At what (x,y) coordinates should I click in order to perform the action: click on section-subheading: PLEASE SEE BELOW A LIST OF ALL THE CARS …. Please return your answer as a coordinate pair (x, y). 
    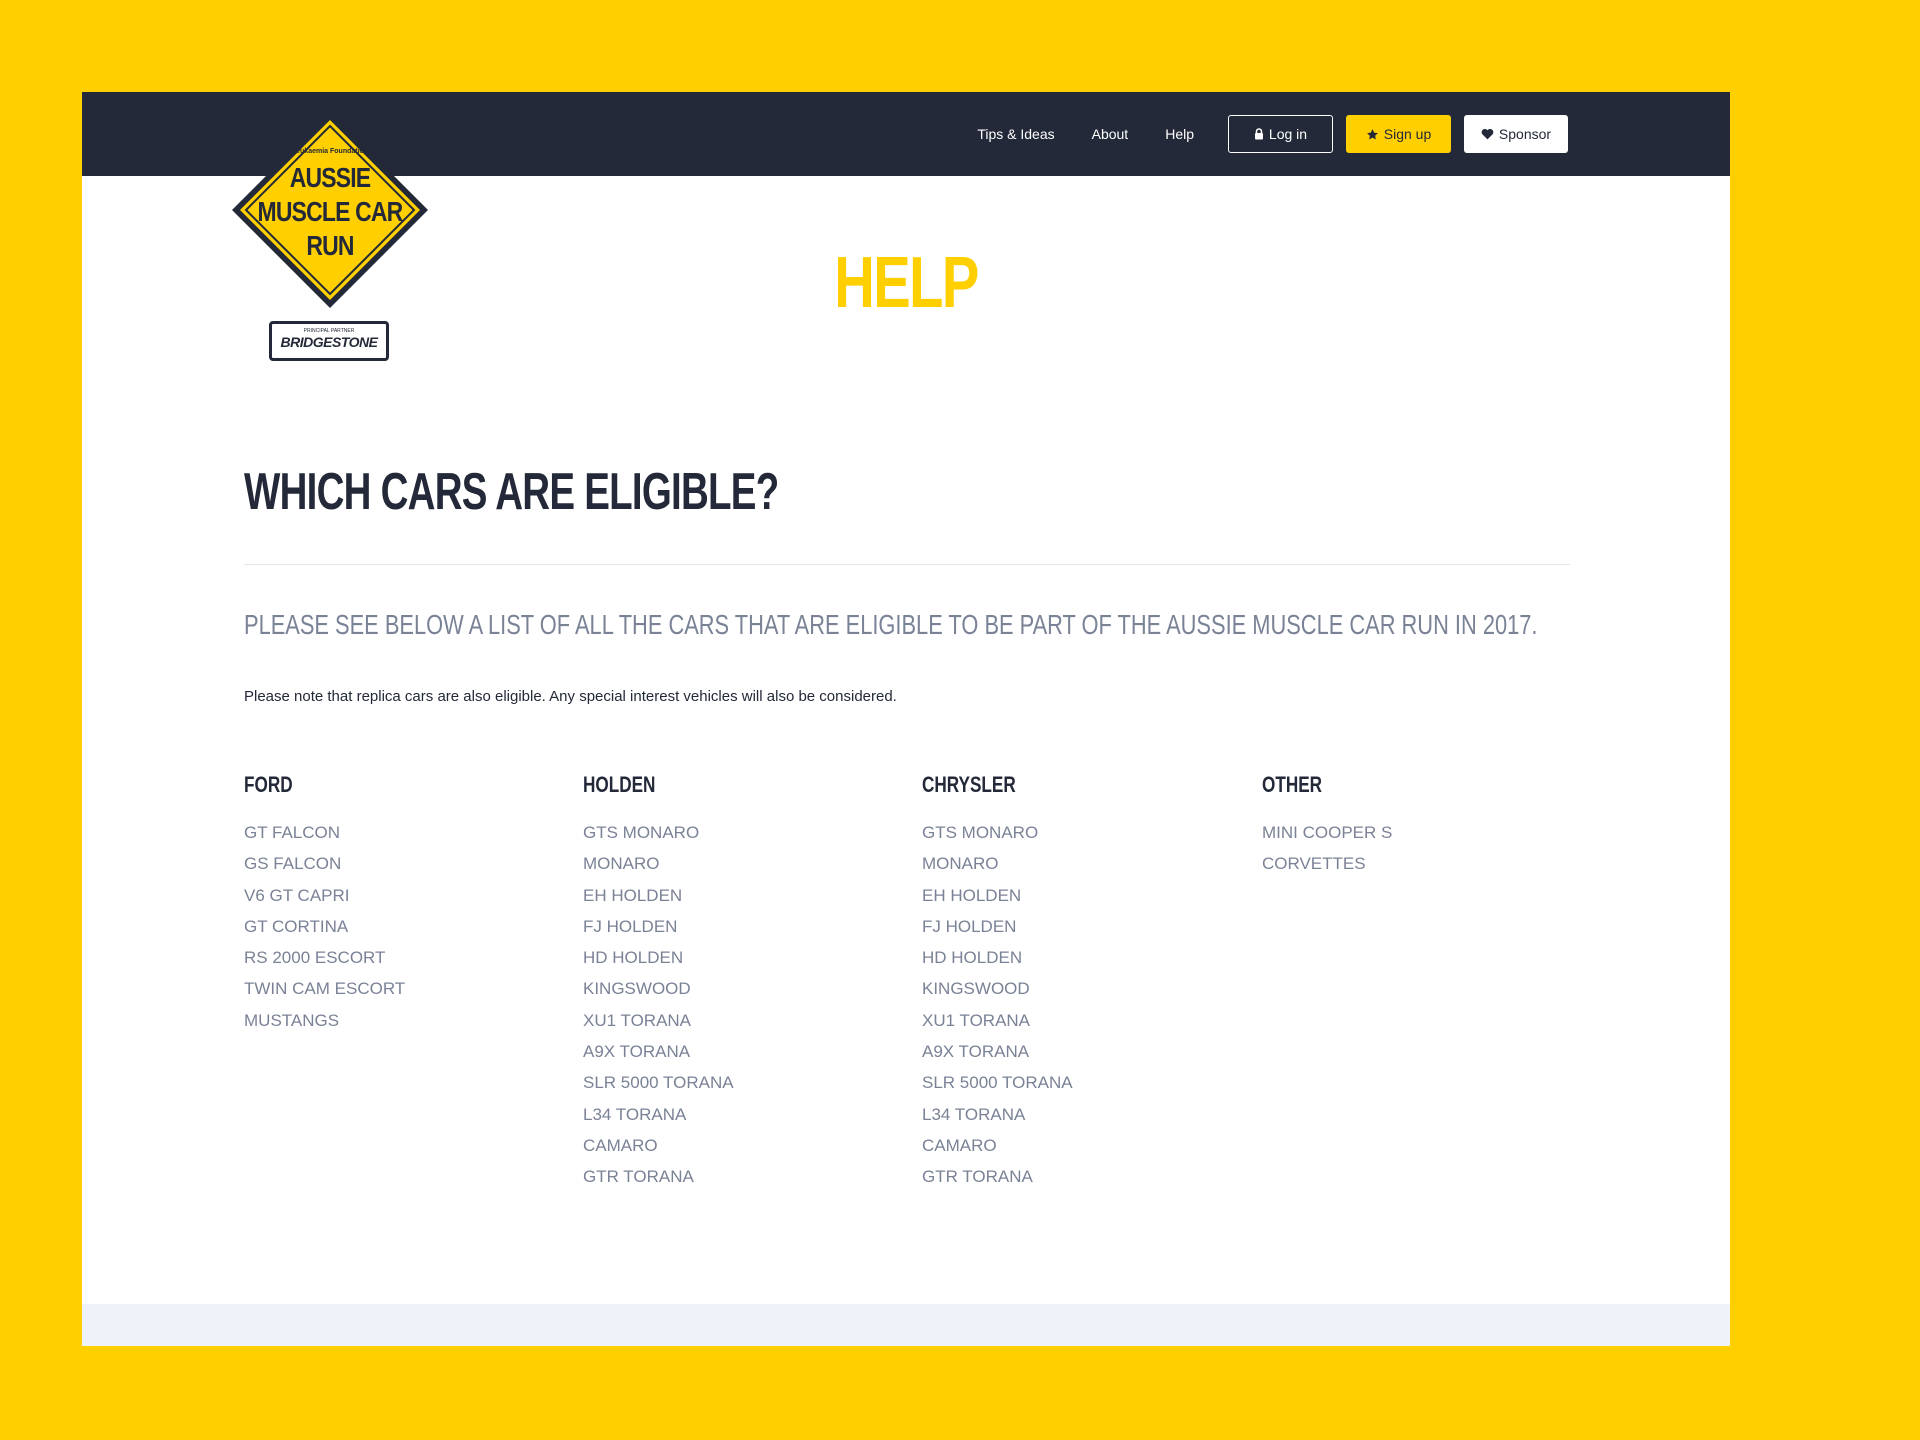
    Looking at the image, I should click on (891, 624).